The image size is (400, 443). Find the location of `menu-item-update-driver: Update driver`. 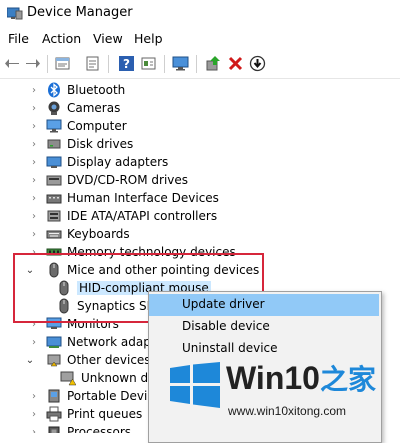

menu-item-update-driver: Update driver is located at coordinates (264, 305).